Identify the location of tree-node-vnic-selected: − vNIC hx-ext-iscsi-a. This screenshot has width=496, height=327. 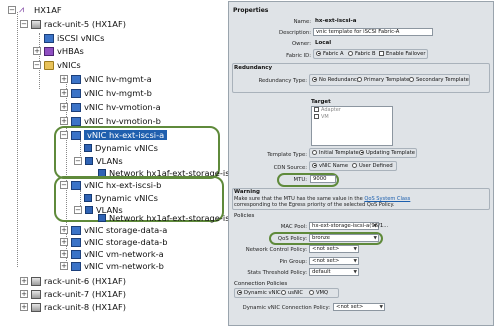
(114, 135).